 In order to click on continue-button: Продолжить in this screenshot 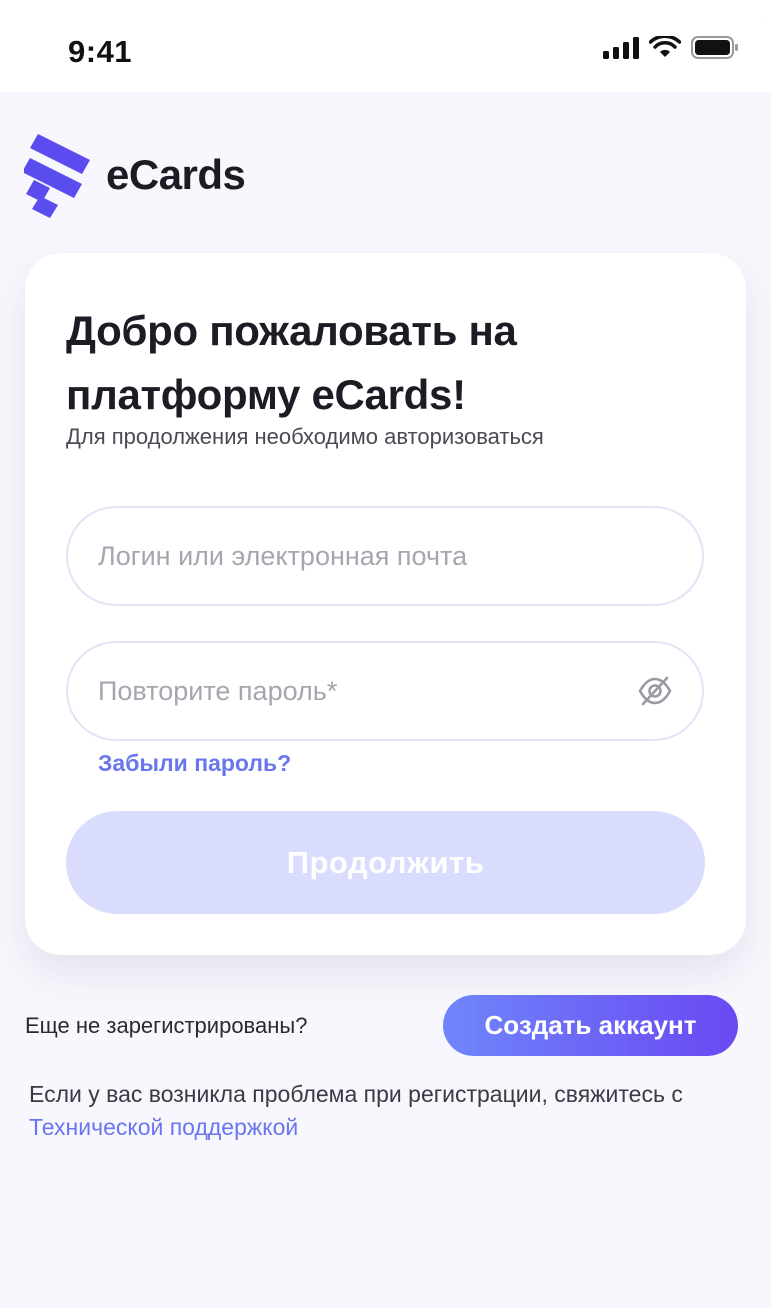, I will do `click(385, 862)`.